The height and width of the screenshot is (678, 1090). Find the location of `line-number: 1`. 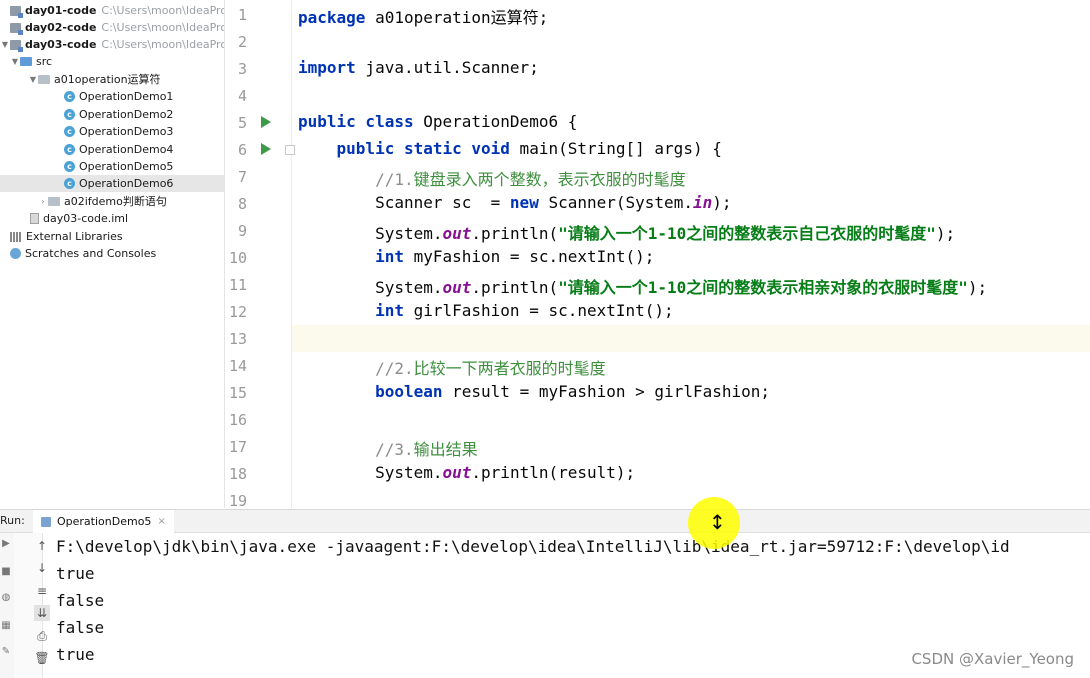

line-number: 1 is located at coordinates (242, 15).